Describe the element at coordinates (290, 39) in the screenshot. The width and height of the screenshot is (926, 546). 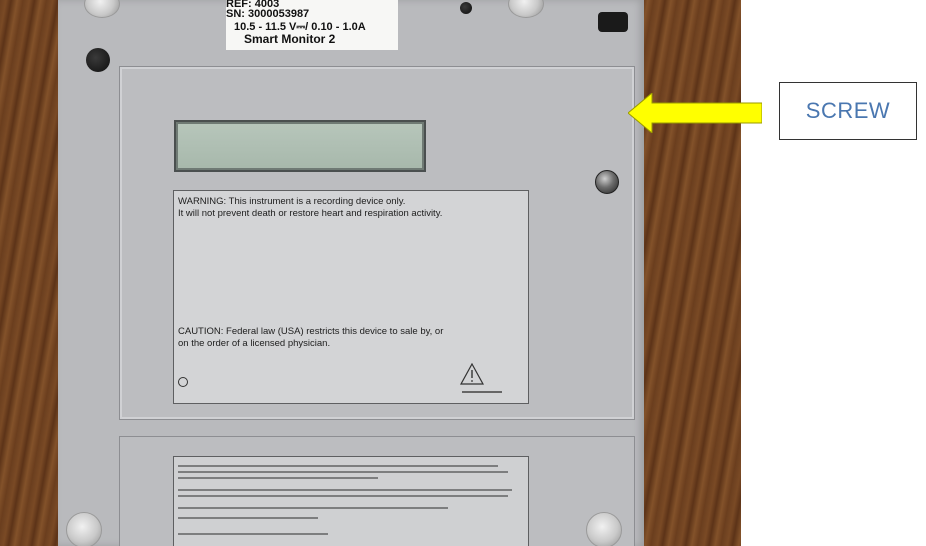
I see `model-name-text: Smart Monitor 2` at that location.